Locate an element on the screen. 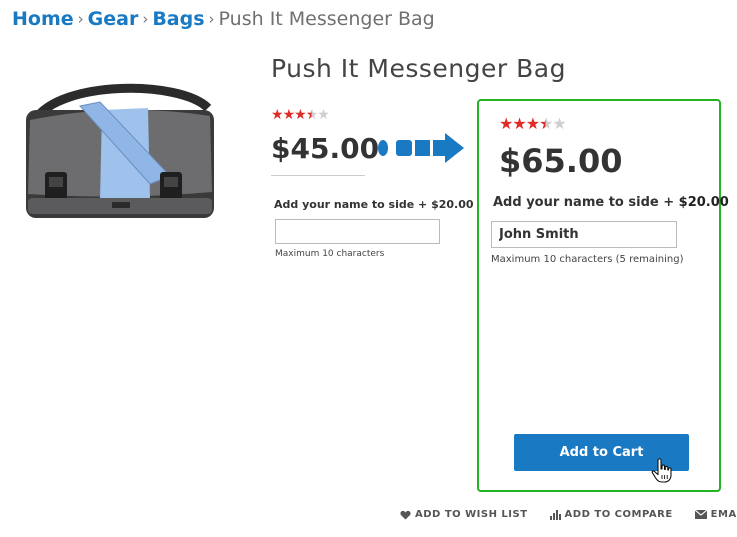 The width and height of the screenshot is (737, 537). name-option-label-before: Add your name to side + $20.00 is located at coordinates (374, 204).